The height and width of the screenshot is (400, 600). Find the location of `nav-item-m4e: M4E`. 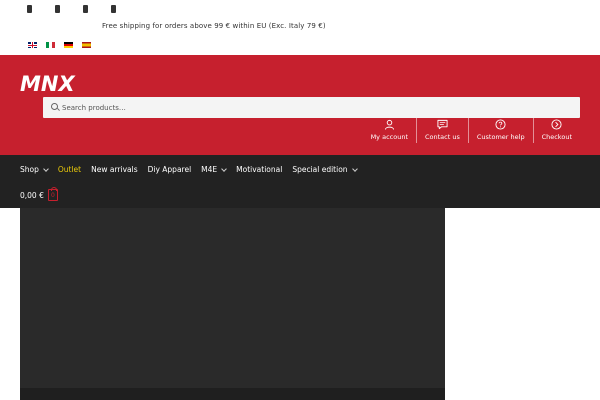

nav-item-m4e: M4E is located at coordinates (214, 169).